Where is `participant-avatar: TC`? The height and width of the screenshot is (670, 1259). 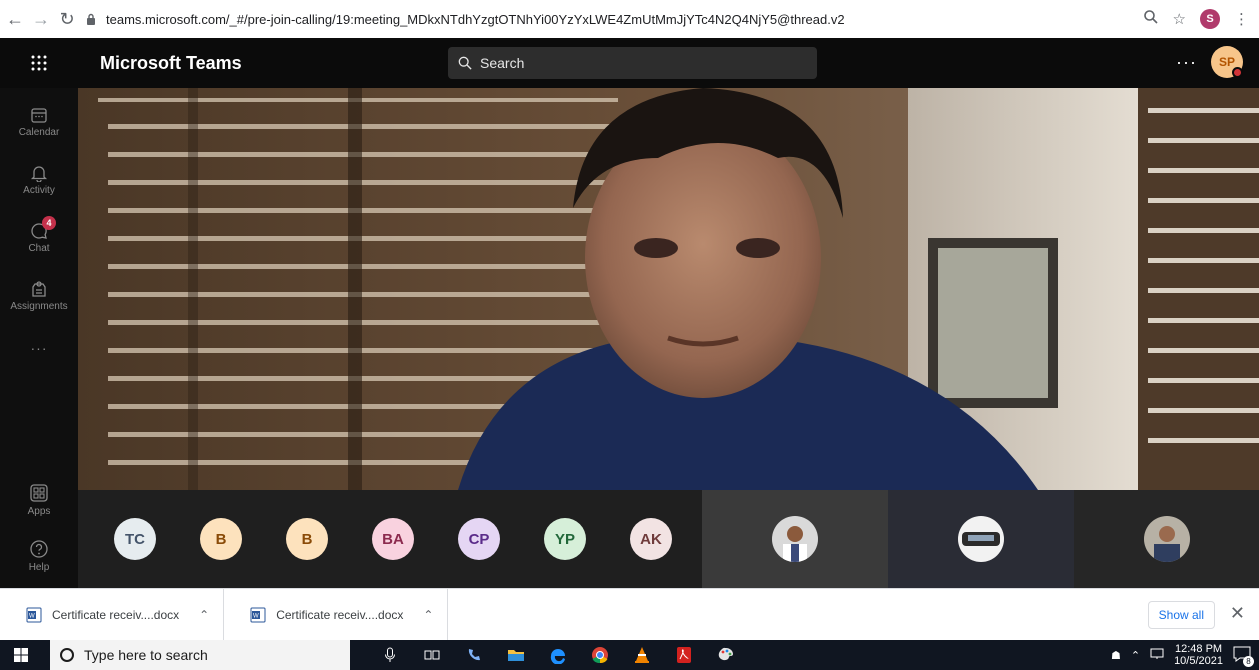
participant-avatar: TC is located at coordinates (135, 539).